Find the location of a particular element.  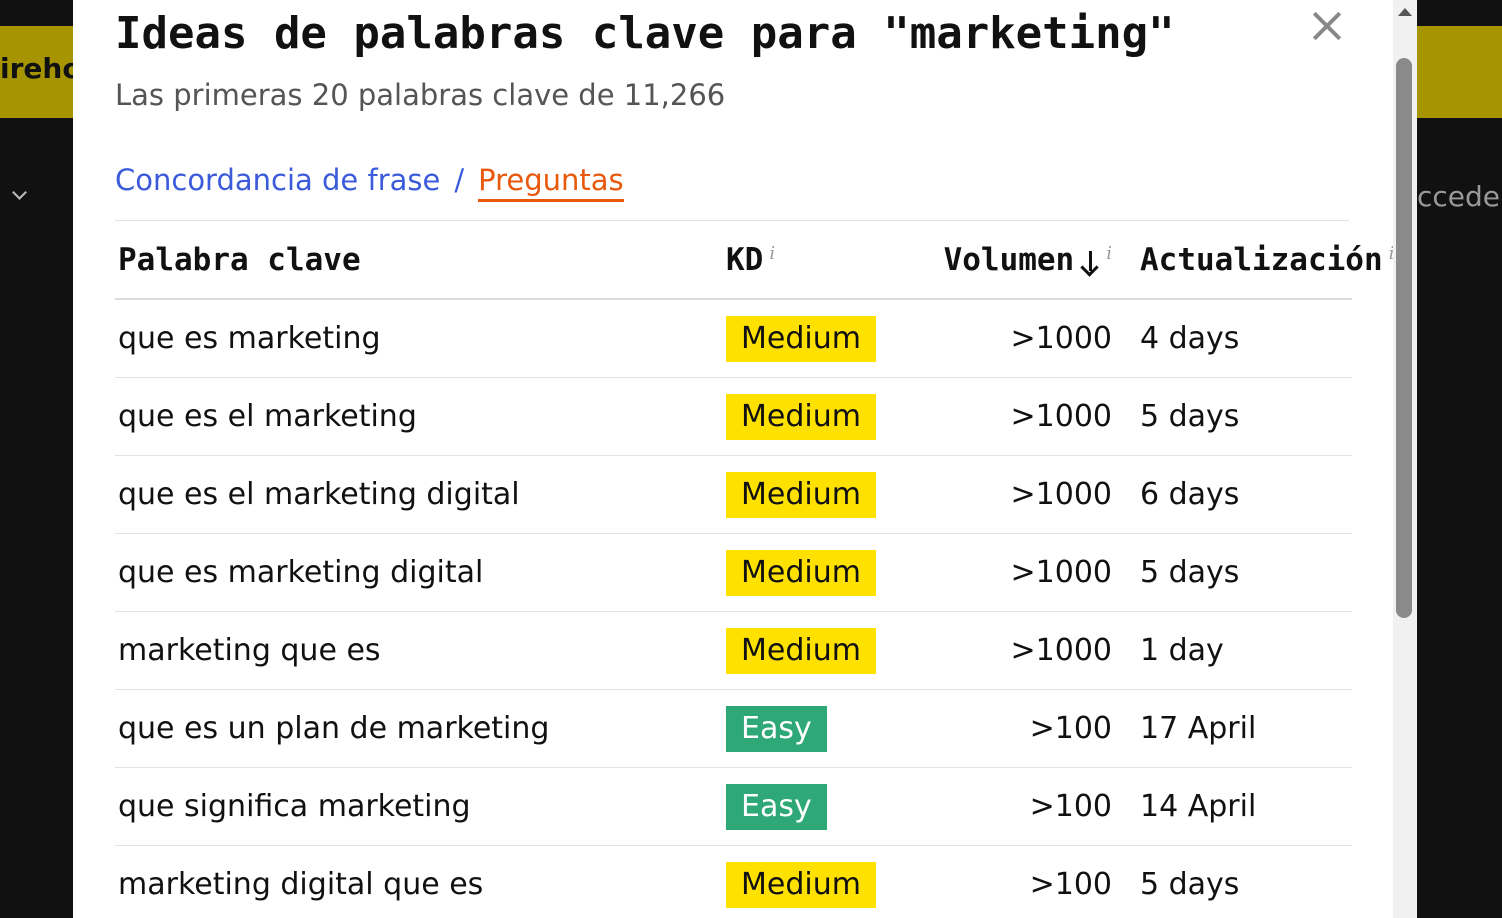

updated-cell: 4 days is located at coordinates (1246, 338).